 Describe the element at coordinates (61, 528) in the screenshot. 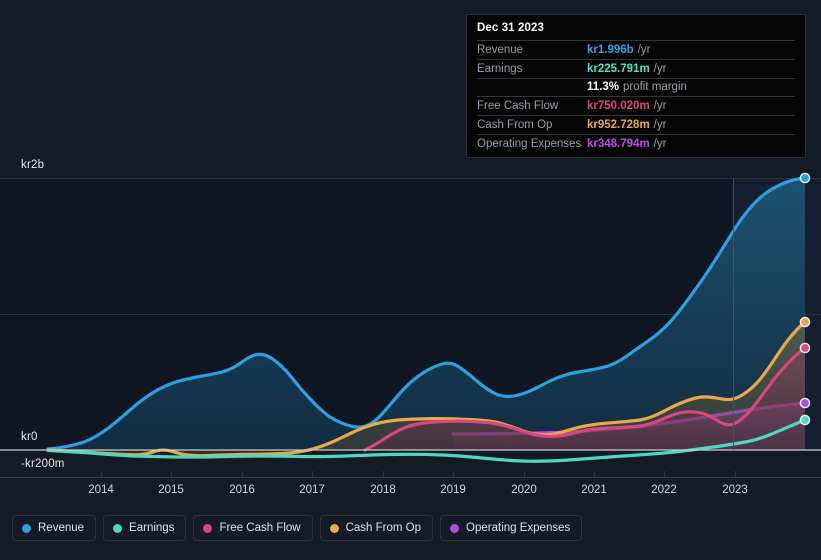

I see `legend-item-label: Revenue` at that location.